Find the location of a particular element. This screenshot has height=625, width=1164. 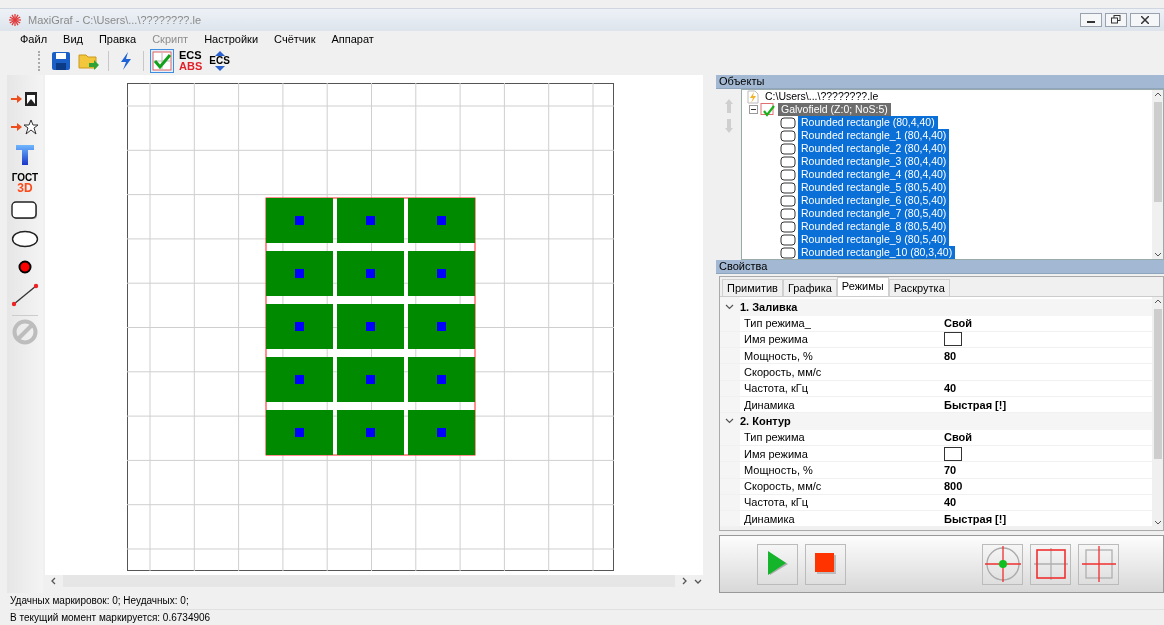

toolbar-button: ECS ABS is located at coordinates (191, 61).